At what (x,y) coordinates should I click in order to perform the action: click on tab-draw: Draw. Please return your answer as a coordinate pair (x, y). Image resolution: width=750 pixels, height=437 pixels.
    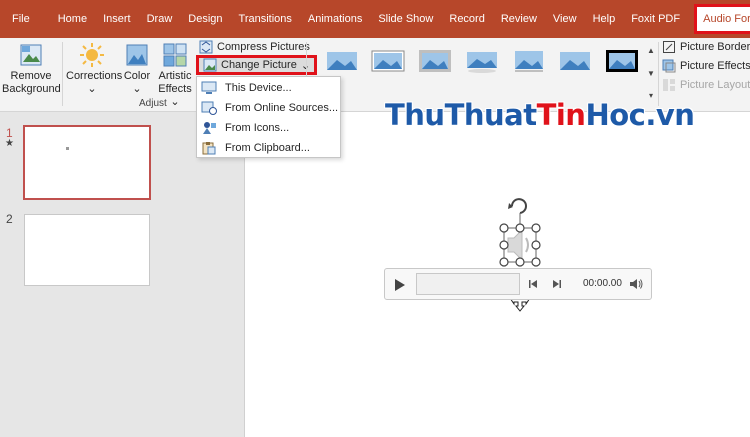
    Looking at the image, I should click on (160, 19).